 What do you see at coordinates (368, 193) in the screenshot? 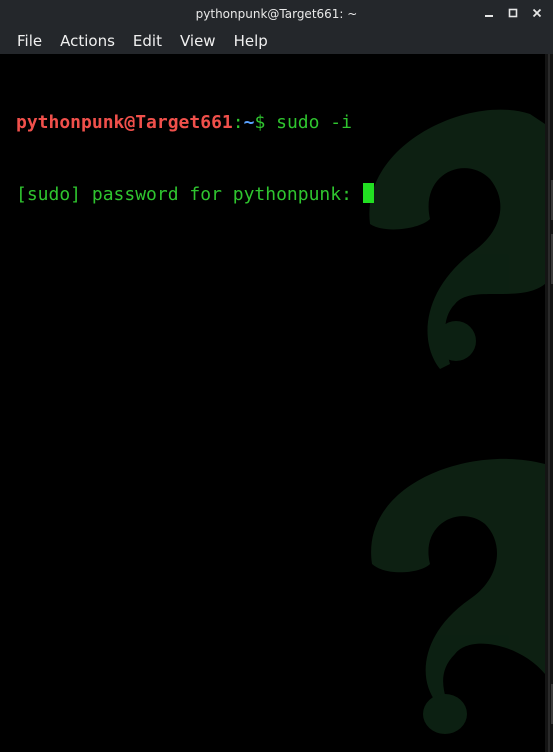
I see `text-cursor` at bounding box center [368, 193].